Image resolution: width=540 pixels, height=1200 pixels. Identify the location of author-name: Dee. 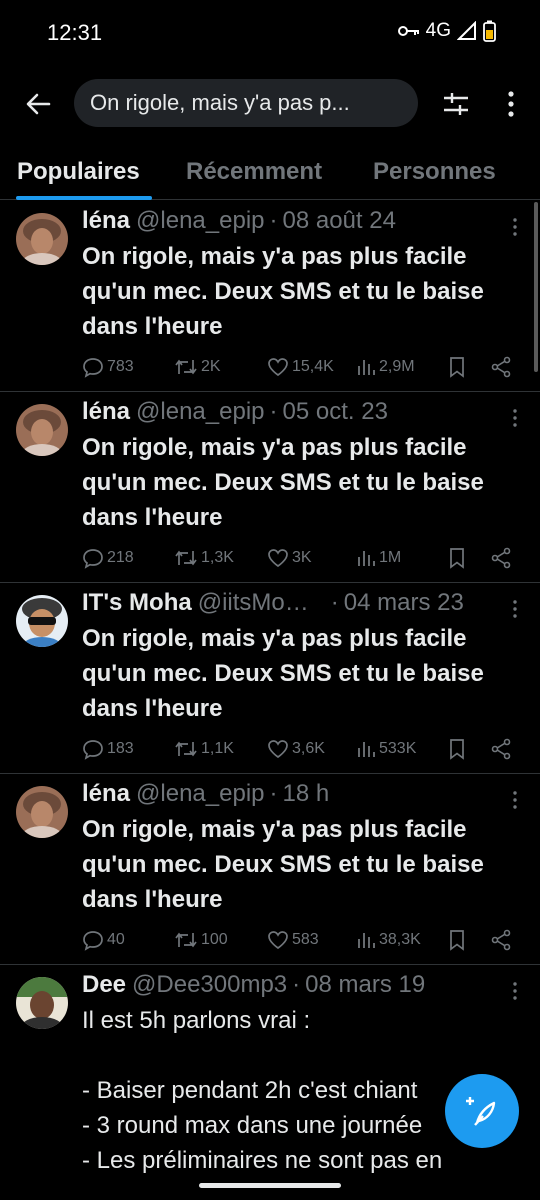
(104, 985).